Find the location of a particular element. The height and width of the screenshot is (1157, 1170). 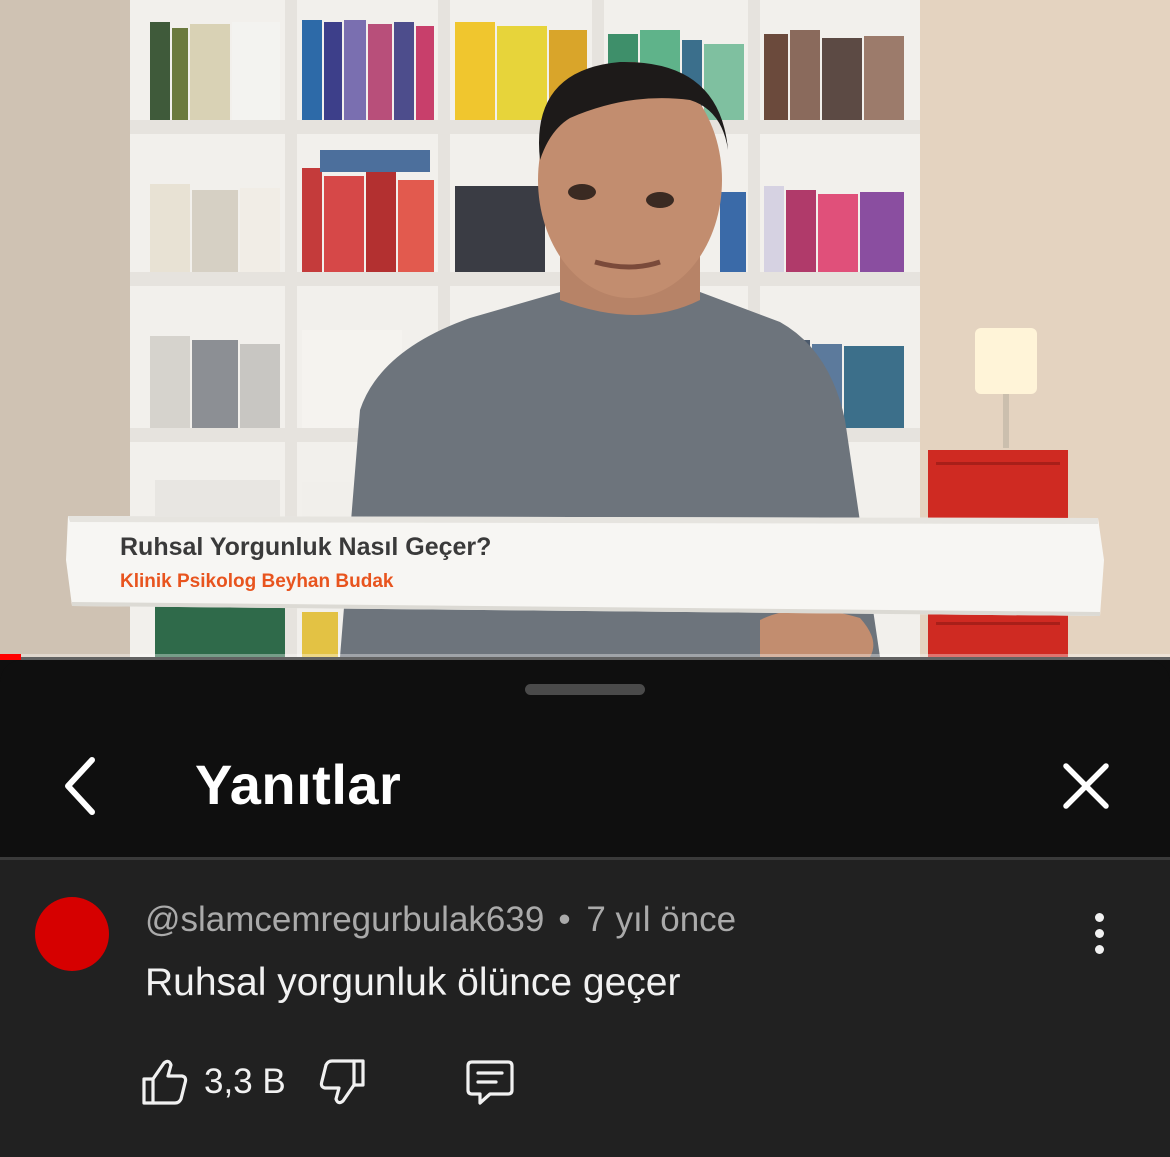

more-vert-icon is located at coordinates (1099, 917).